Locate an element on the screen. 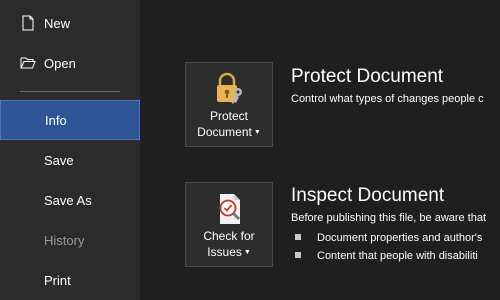 This screenshot has height=300, width=500. inspect-title: Inspect Document is located at coordinates (368, 195).